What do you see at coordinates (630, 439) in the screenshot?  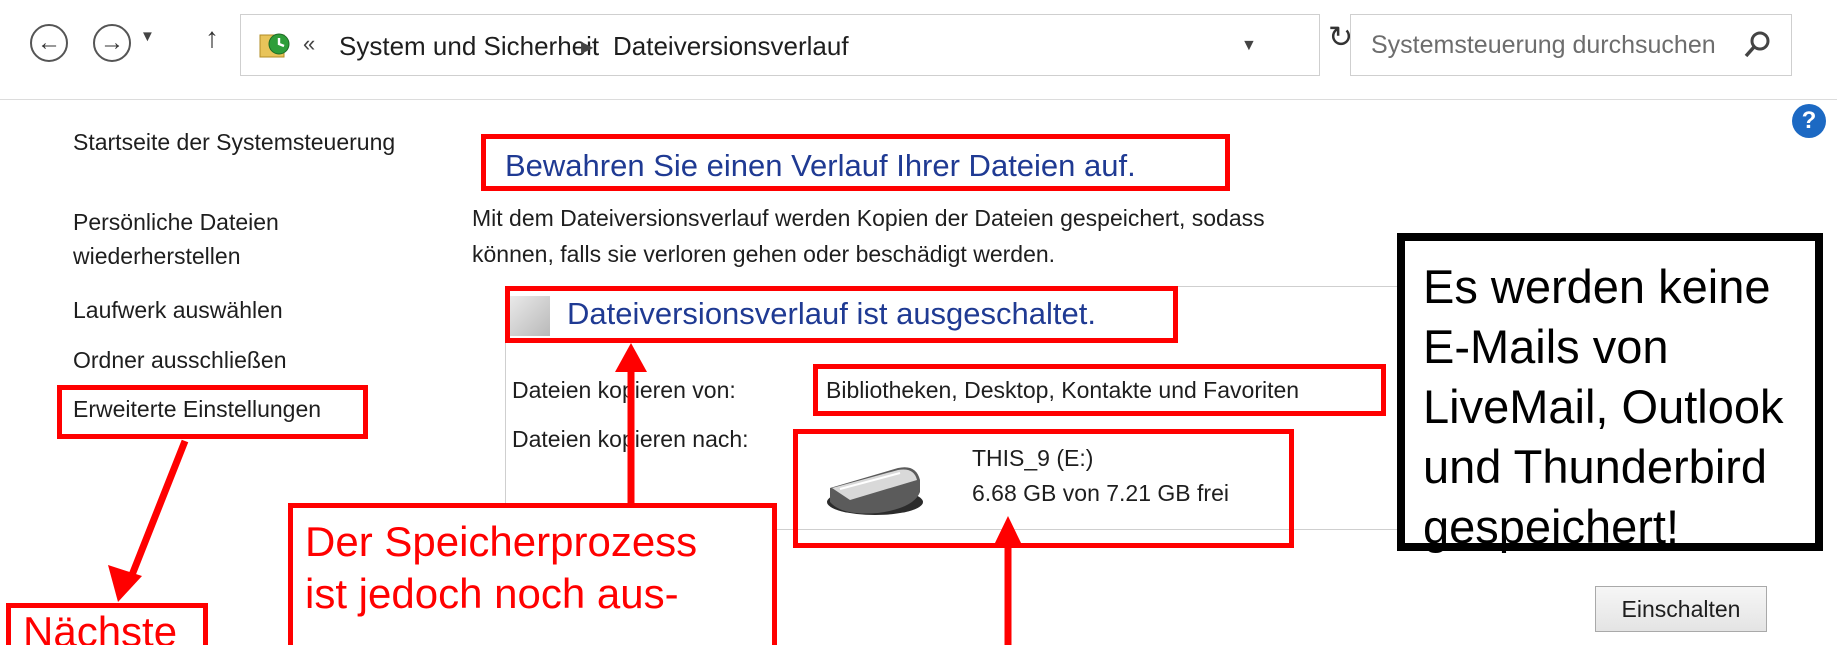 I see `copy-to-label: Dateien kopieren nach:` at bounding box center [630, 439].